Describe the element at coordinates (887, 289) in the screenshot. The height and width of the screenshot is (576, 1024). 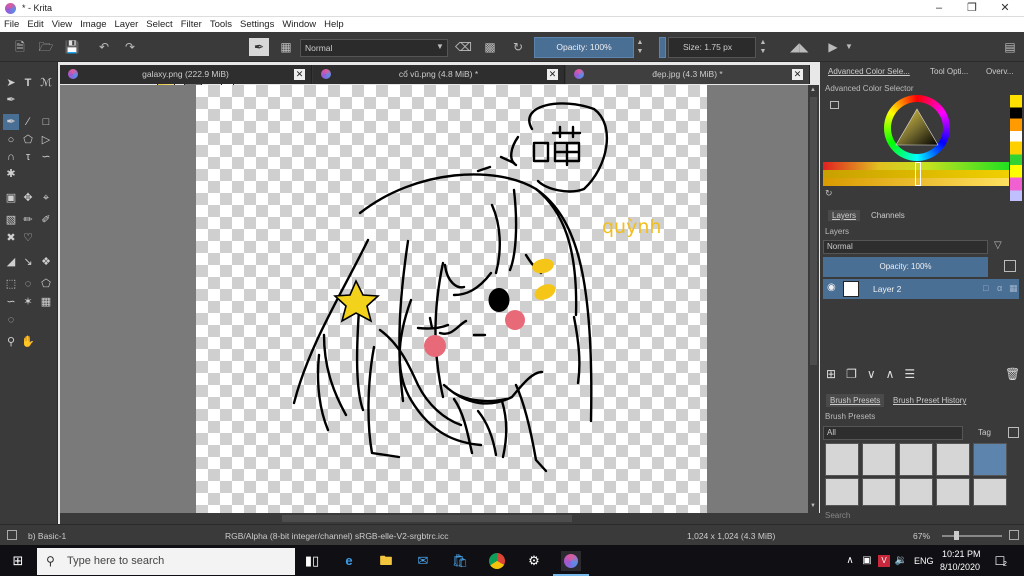
I see `layer-name: Layer 2` at that location.